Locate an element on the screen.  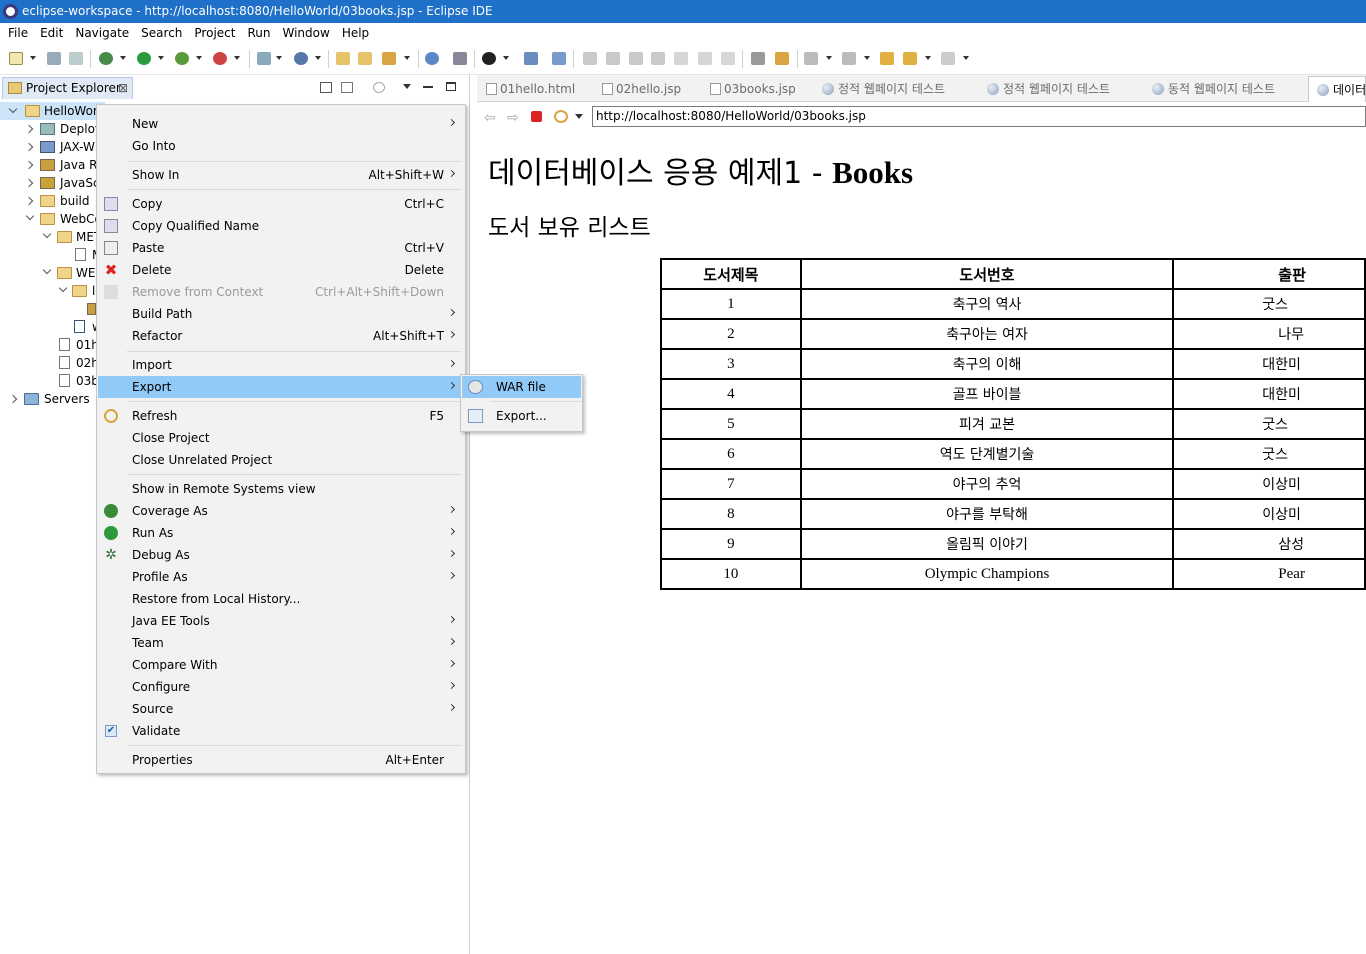
browser-forward-icon: ⇨ is located at coordinates (513, 118).